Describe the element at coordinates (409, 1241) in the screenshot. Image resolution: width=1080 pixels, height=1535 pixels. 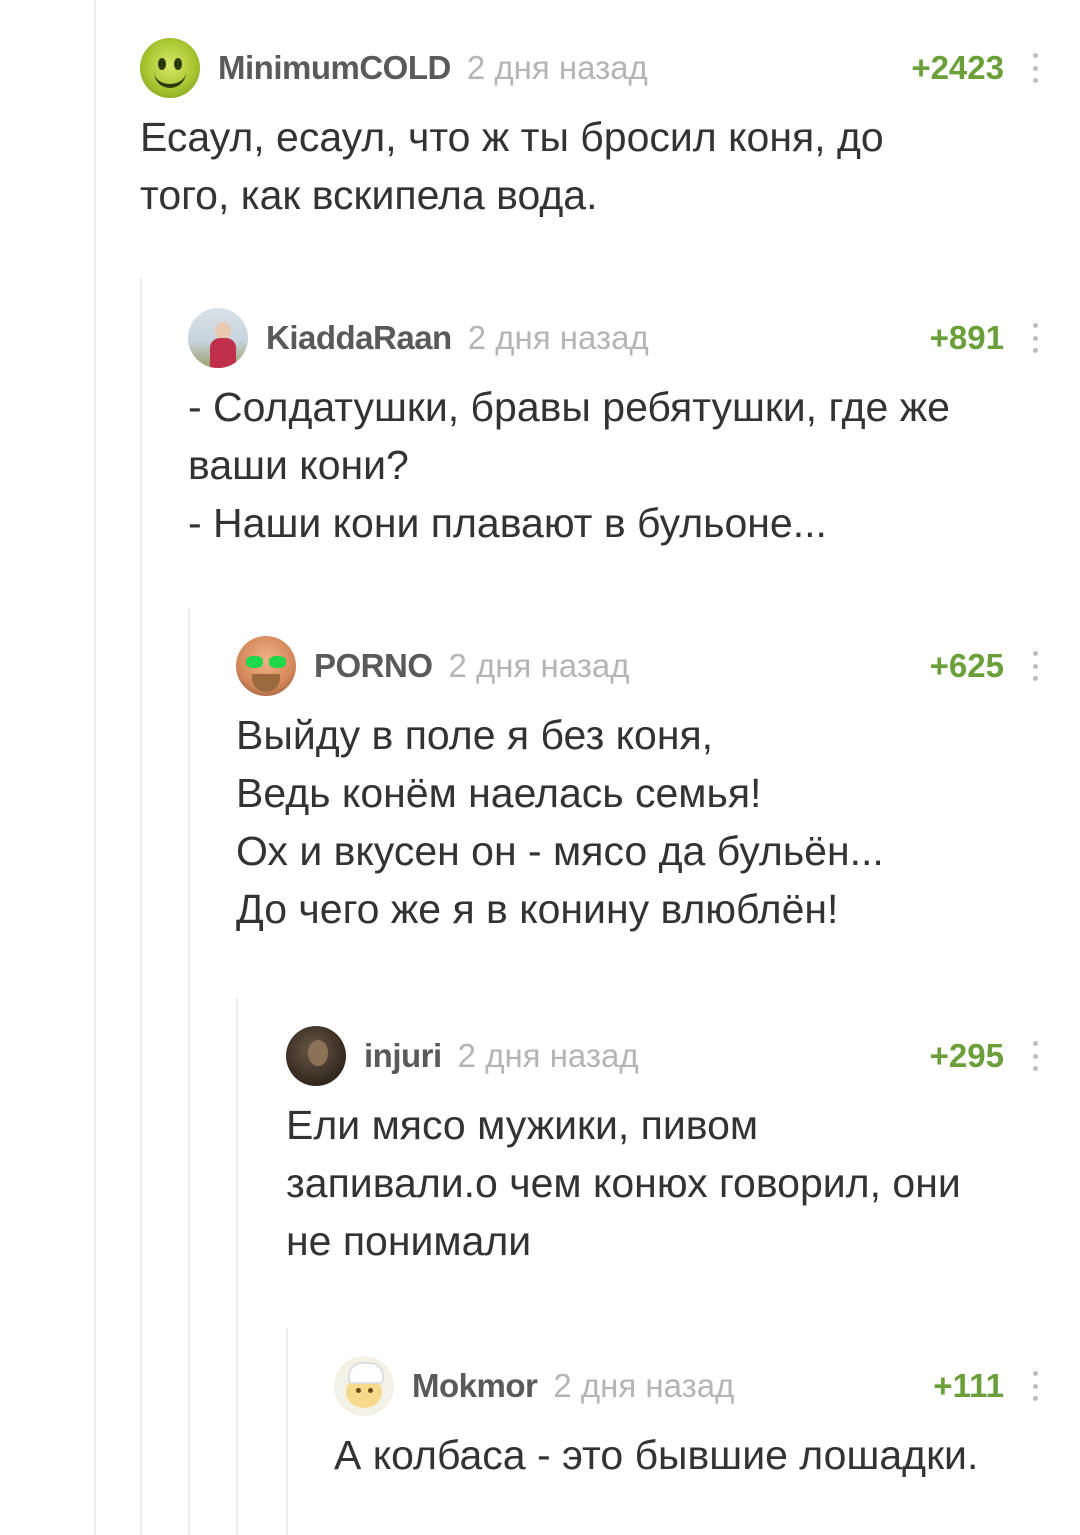
I see `comment-text-line: не понимали` at that location.